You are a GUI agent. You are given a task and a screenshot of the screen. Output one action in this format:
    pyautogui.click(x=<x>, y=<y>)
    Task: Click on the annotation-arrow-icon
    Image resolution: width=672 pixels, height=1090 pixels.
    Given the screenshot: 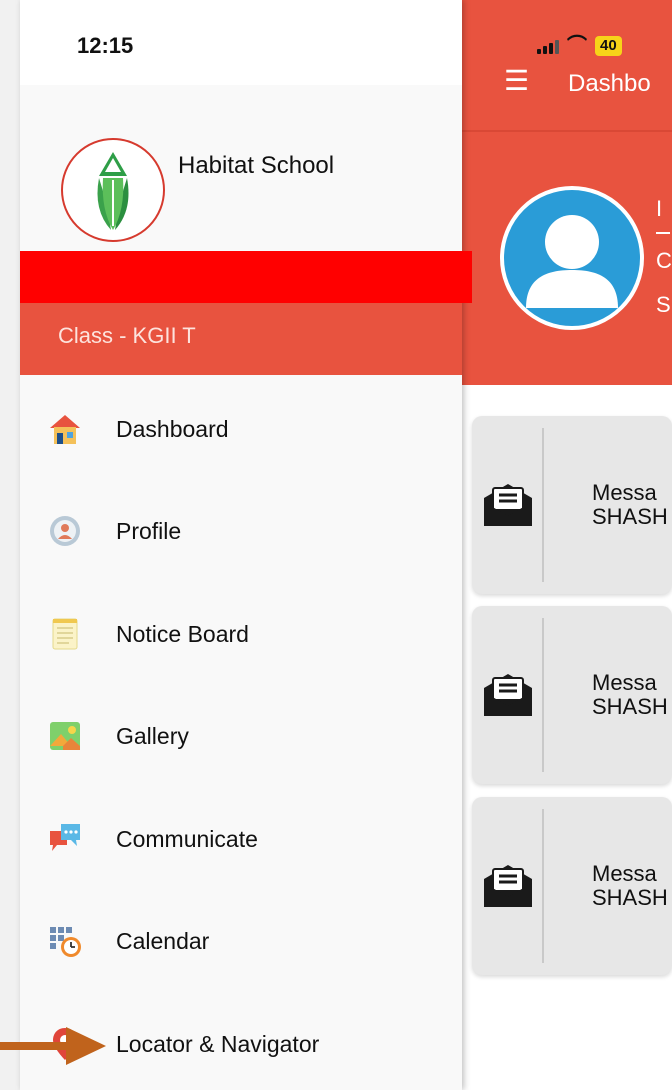 What is the action you would take?
    pyautogui.click(x=55, y=1046)
    